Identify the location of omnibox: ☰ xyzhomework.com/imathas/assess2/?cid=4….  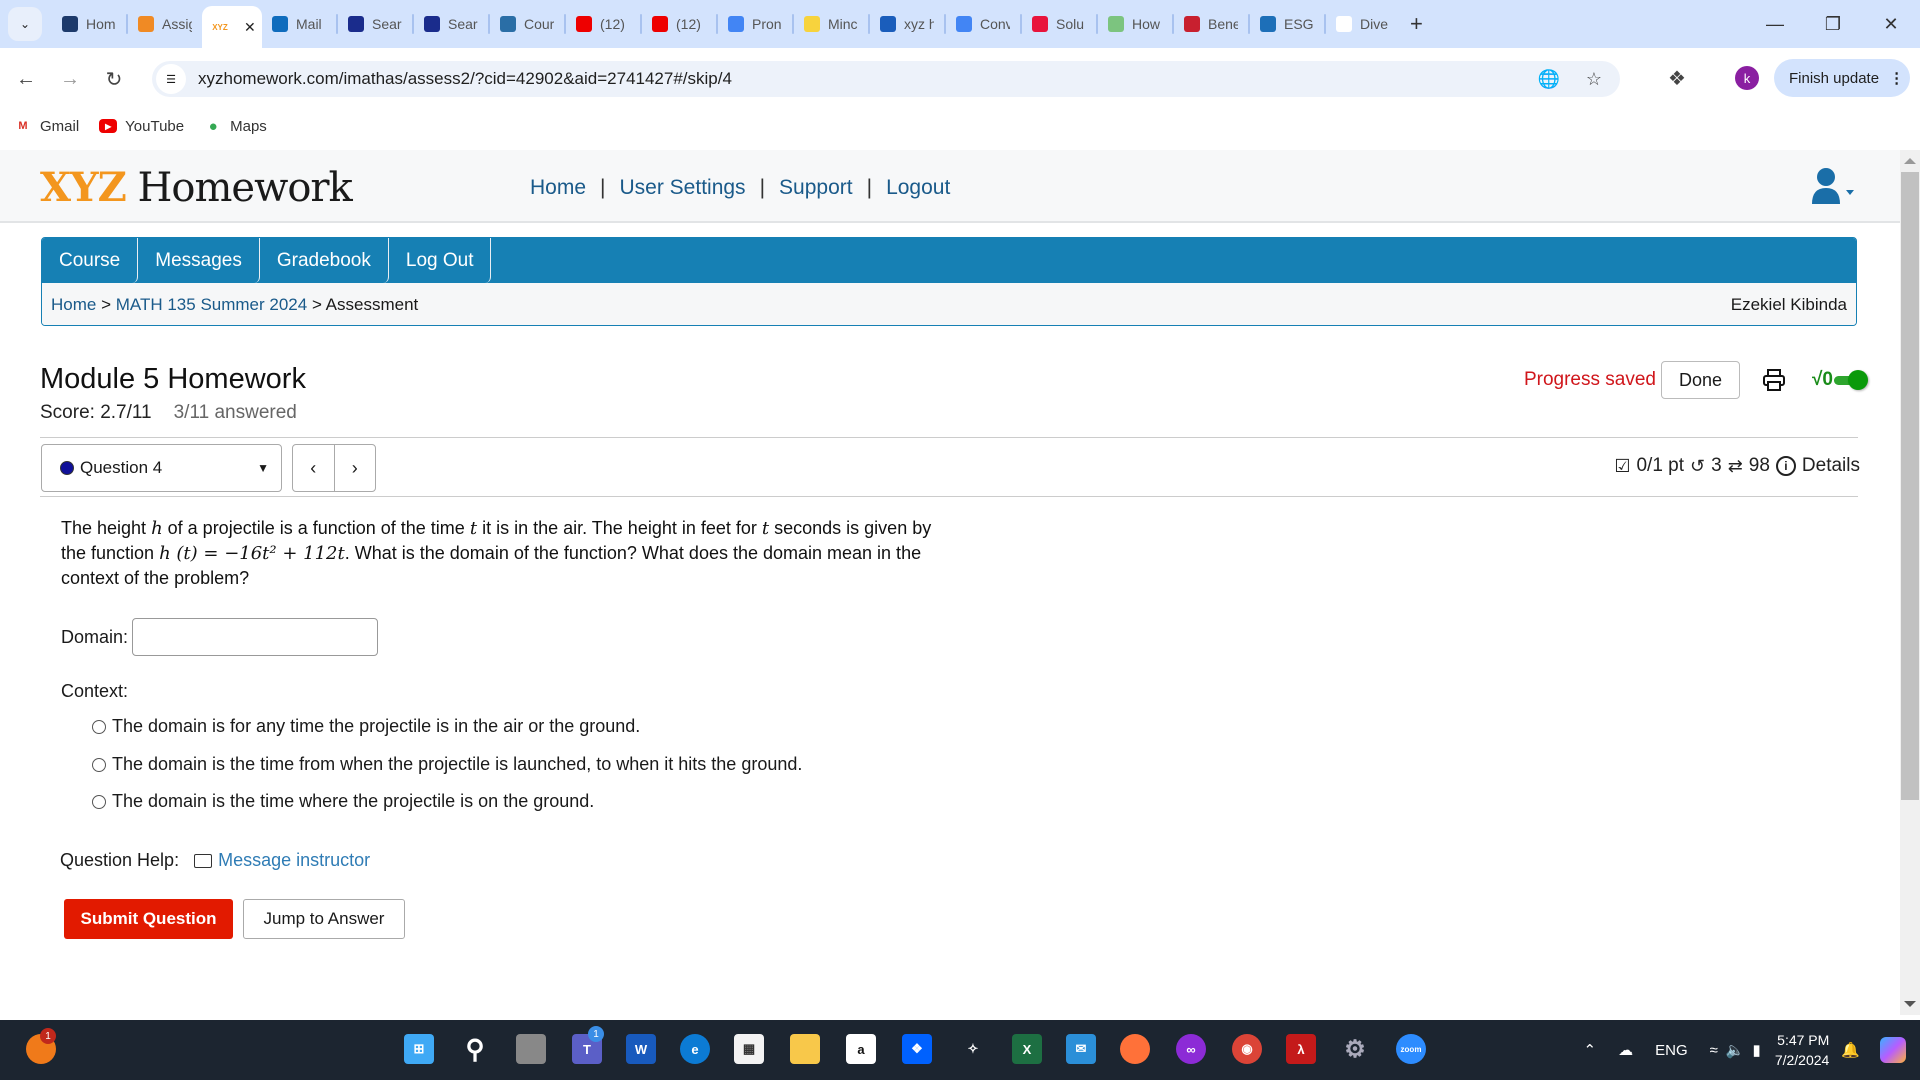
(886, 79).